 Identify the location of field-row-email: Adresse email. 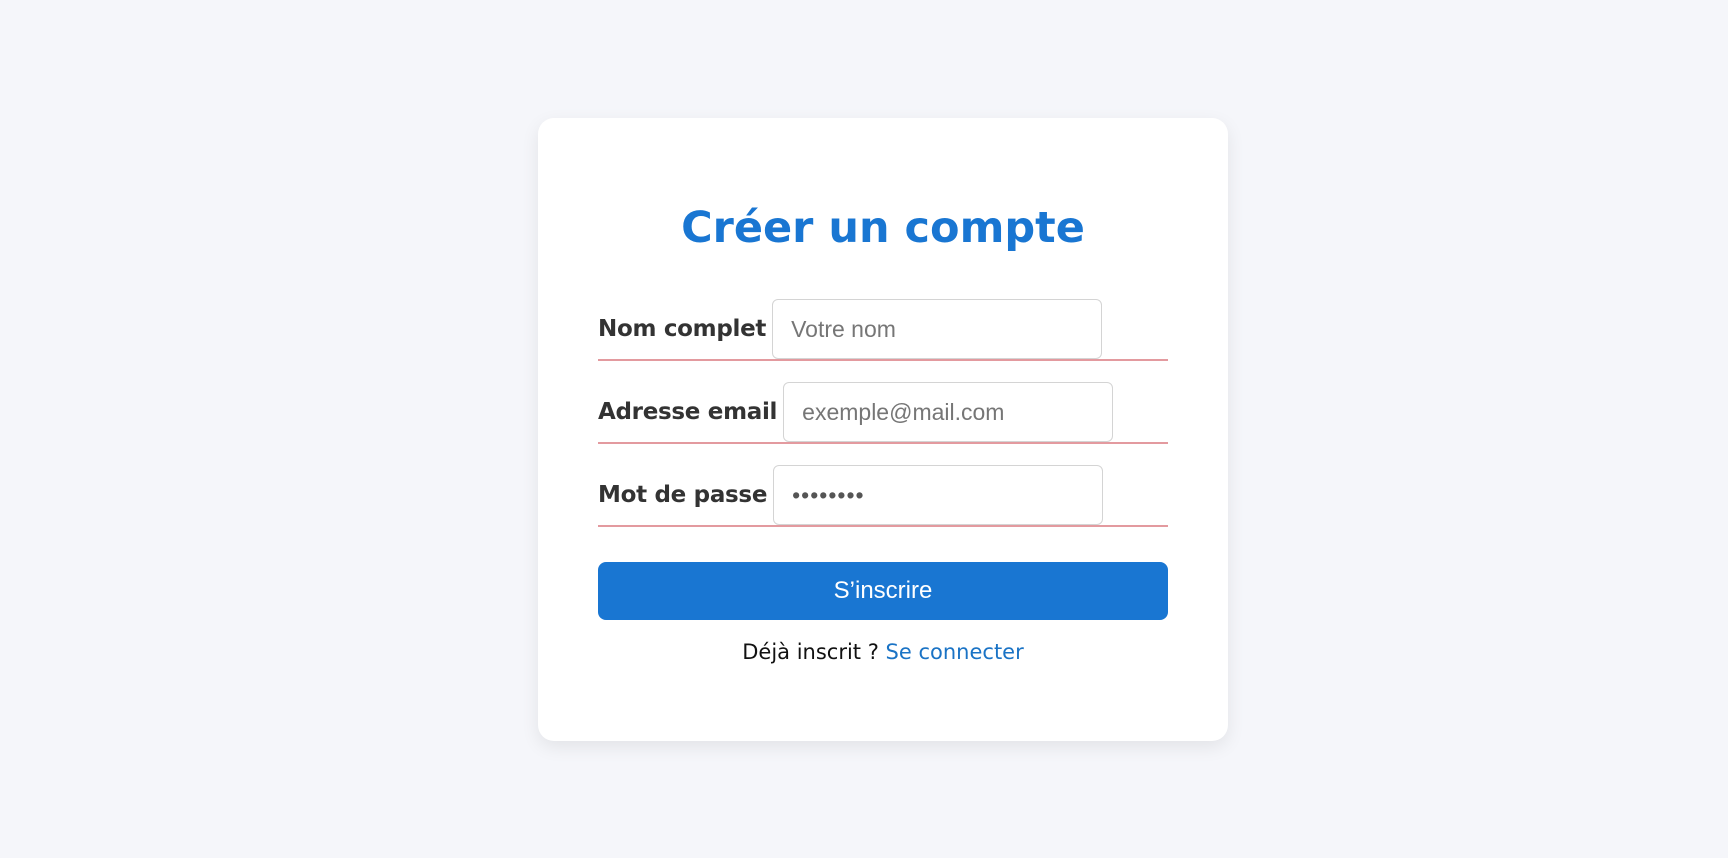
(883, 413).